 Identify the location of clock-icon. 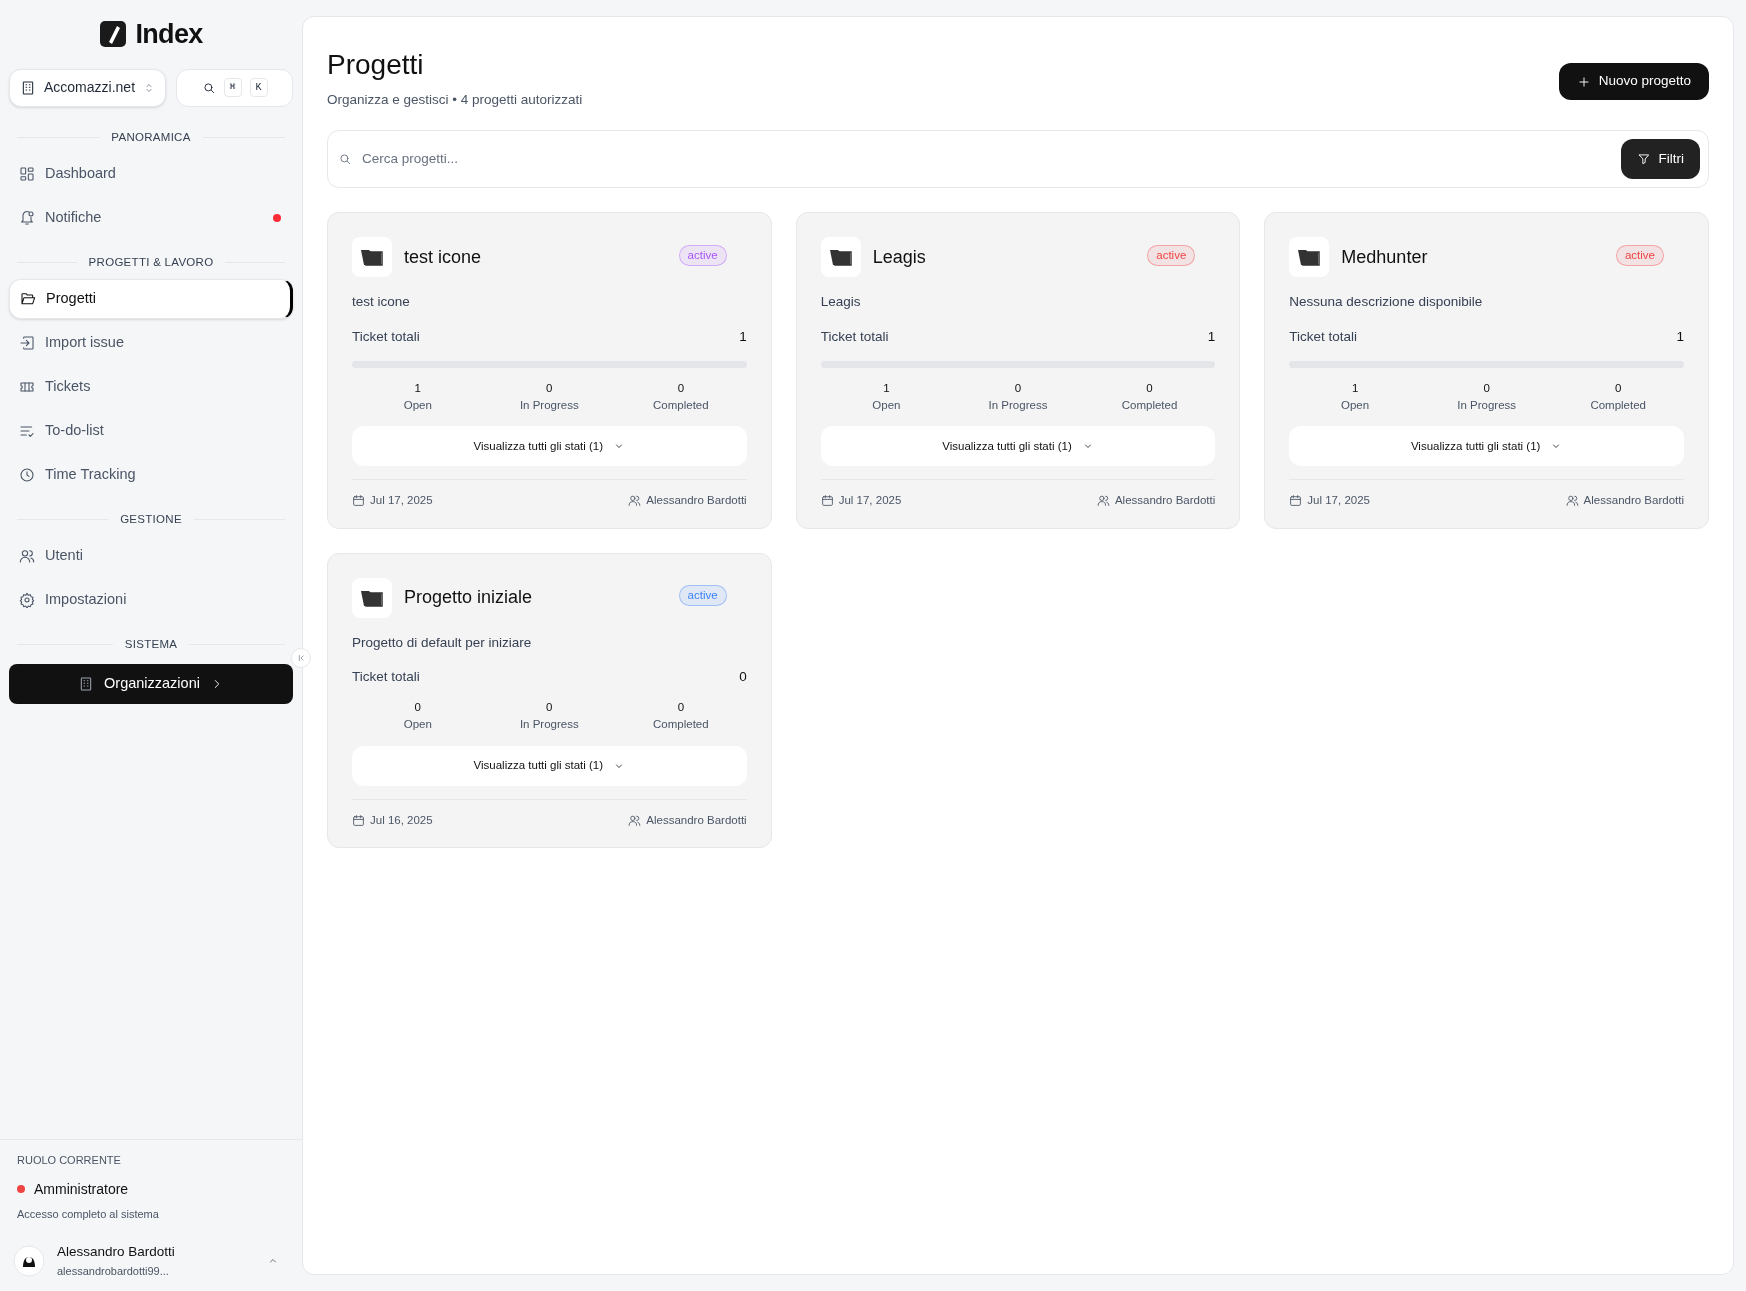
(27, 475).